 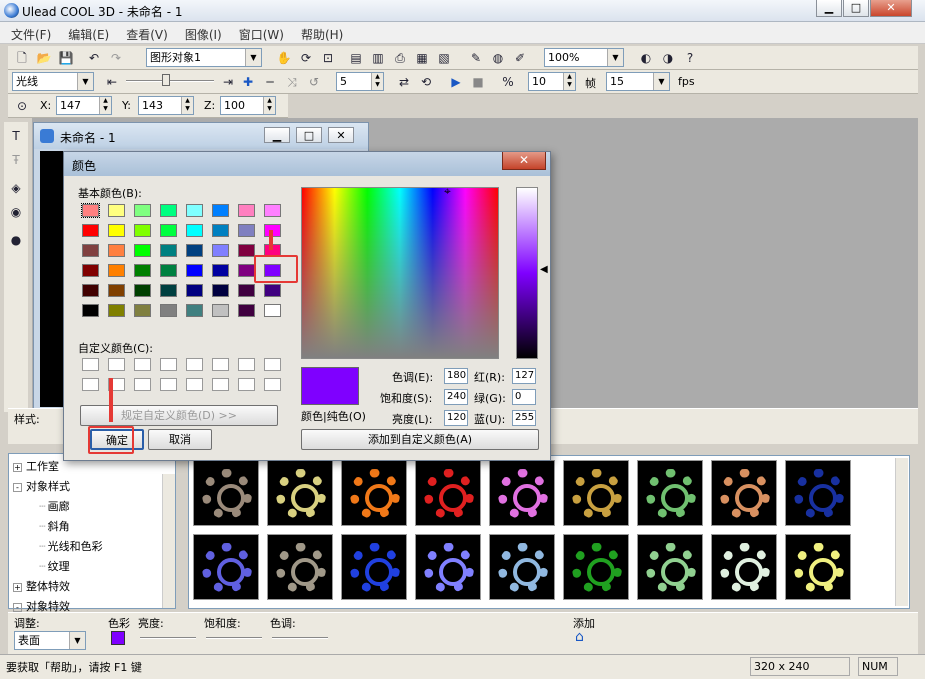 What do you see at coordinates (306, 58) in the screenshot?
I see `rotate-object-icon: ⟳` at bounding box center [306, 58].